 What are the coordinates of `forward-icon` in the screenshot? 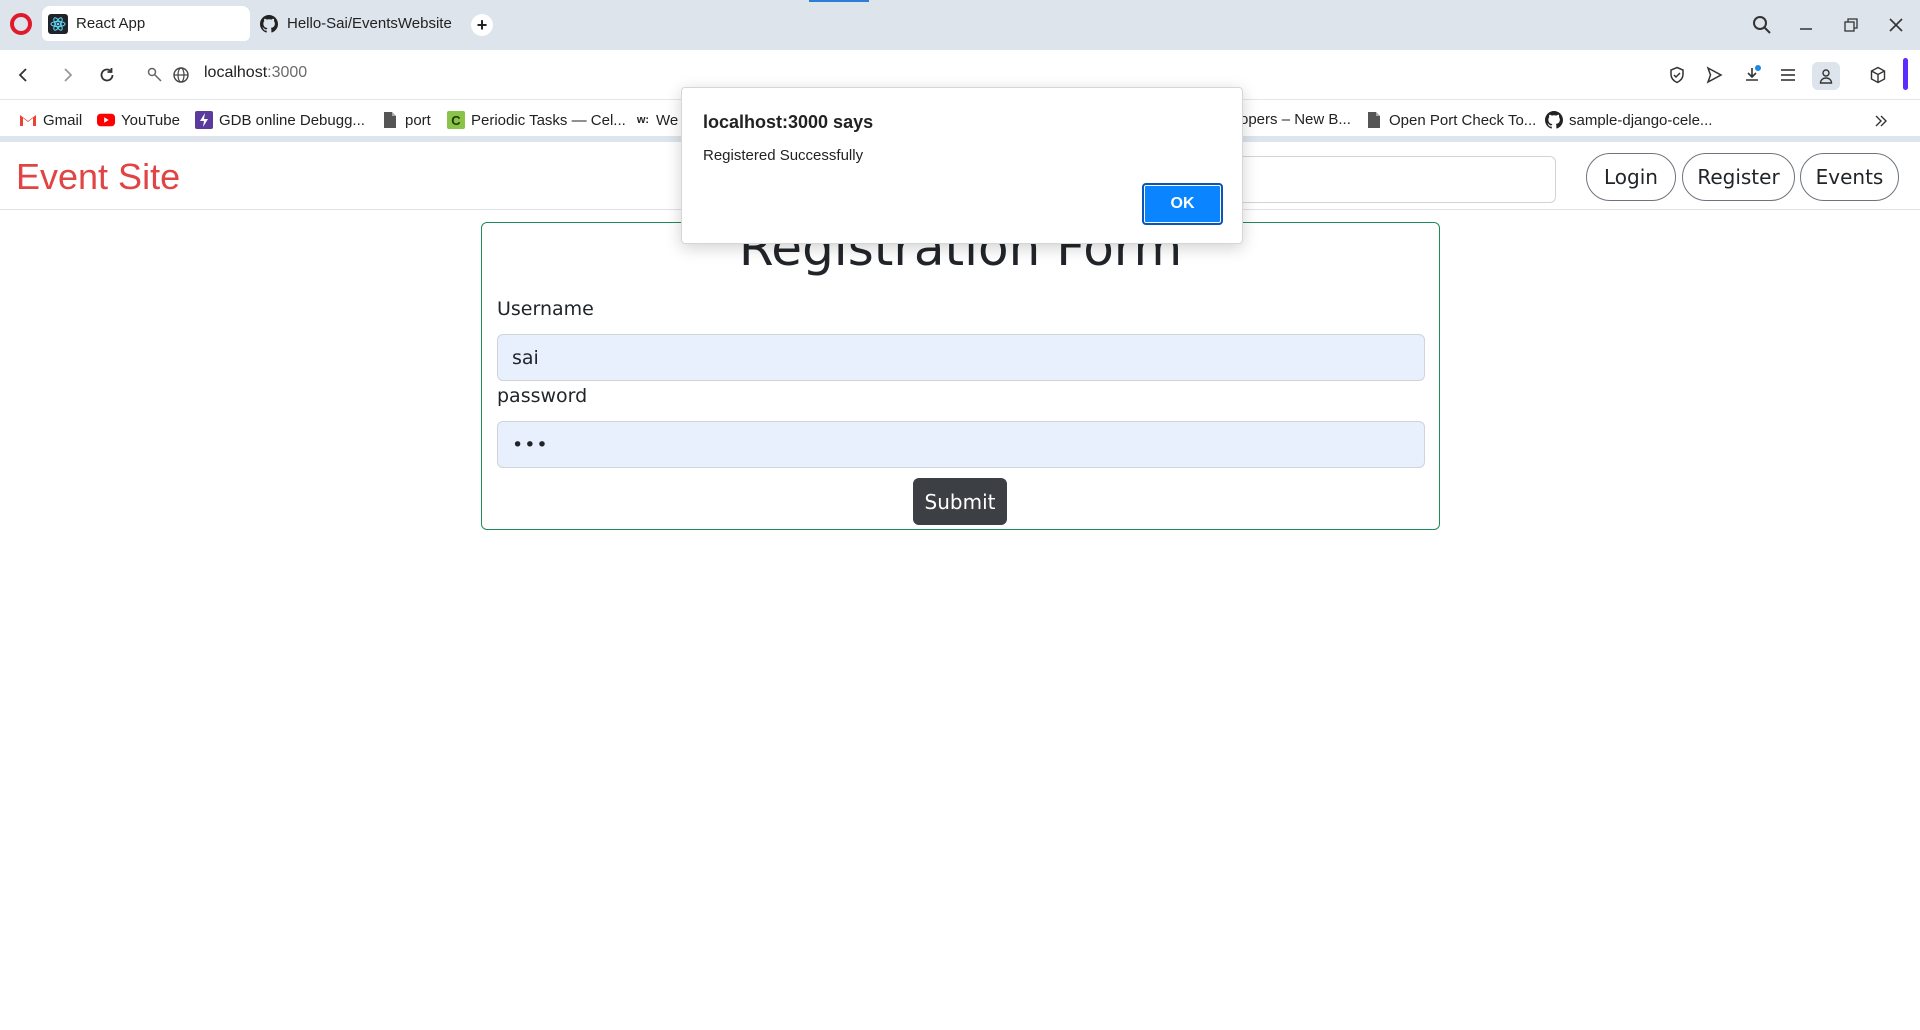 It's located at (68, 75).